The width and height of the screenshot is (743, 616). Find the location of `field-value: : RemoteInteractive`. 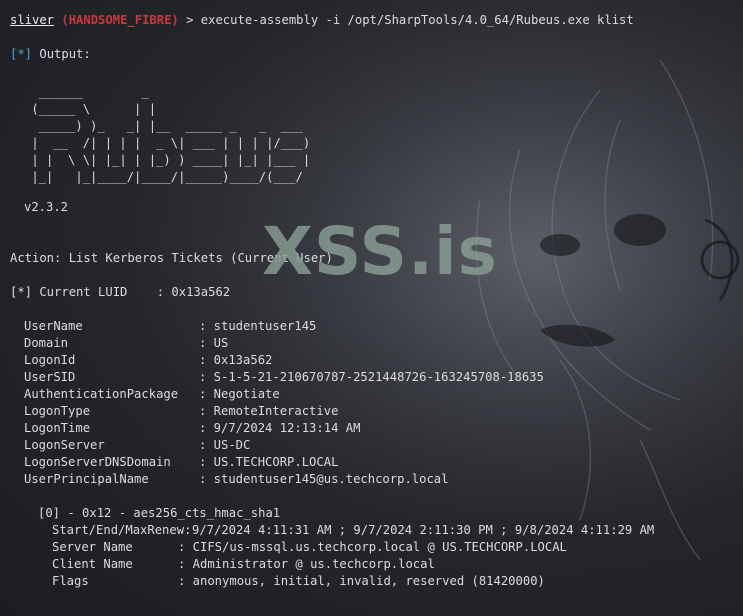

field-value: : RemoteInteractive is located at coordinates (269, 411).